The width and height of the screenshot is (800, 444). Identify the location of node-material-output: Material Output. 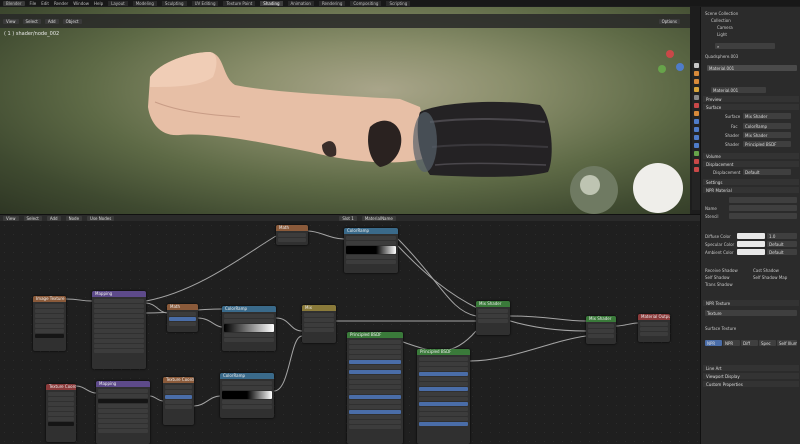
(654, 328).